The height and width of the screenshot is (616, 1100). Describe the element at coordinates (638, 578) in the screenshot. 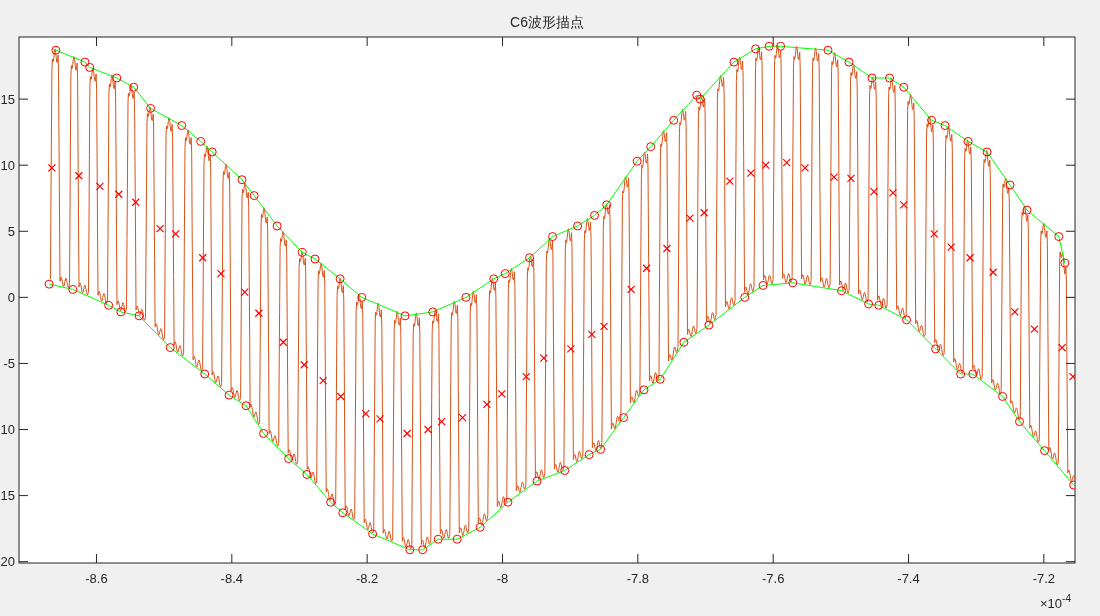

I see `x-tick-label: -7.8` at that location.